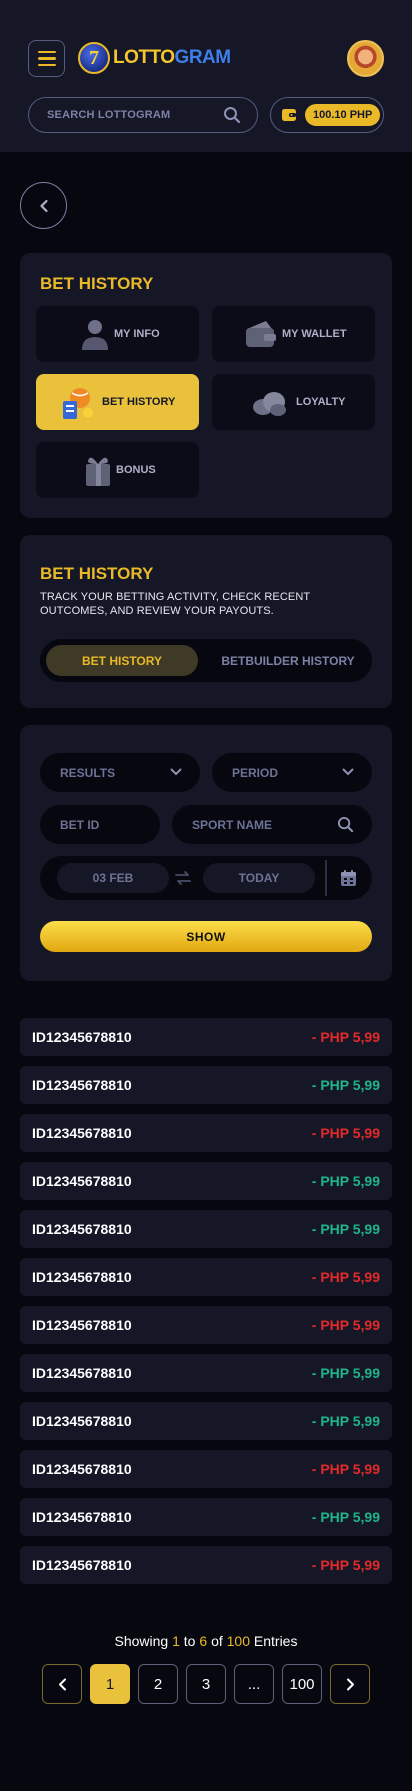 The width and height of the screenshot is (412, 1791). What do you see at coordinates (206, 76) in the screenshot?
I see `top-header: 7 LOTTOGRAM SEARCH LOTTOGRAM 100.10 PHP` at bounding box center [206, 76].